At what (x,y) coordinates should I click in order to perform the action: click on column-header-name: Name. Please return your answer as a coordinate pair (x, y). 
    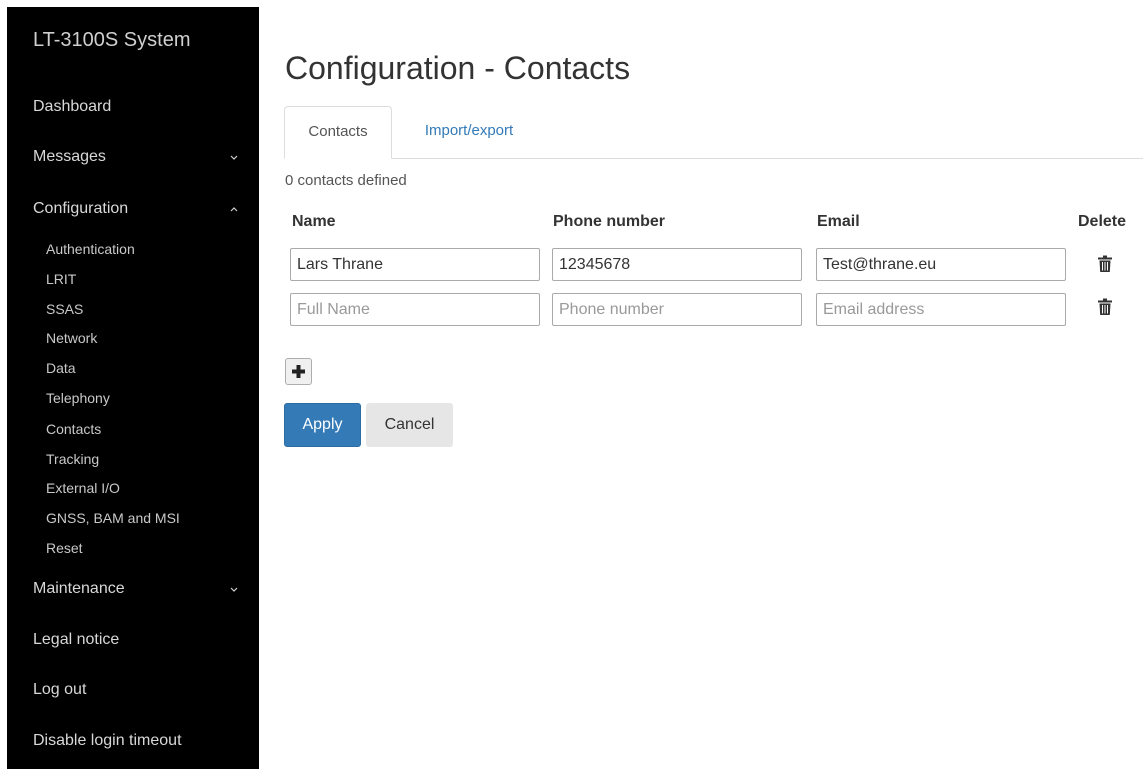
    Looking at the image, I should click on (314, 221).